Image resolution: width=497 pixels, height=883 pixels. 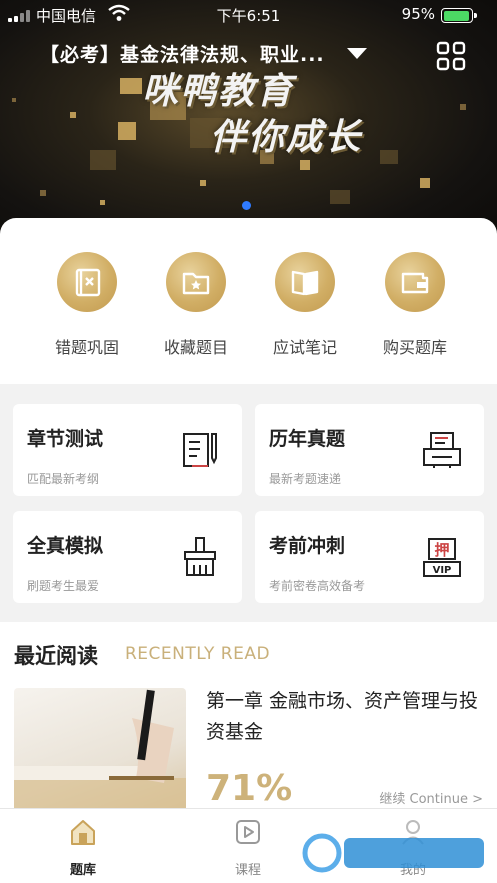 I want to click on battery-icon, so click(x=459, y=15).